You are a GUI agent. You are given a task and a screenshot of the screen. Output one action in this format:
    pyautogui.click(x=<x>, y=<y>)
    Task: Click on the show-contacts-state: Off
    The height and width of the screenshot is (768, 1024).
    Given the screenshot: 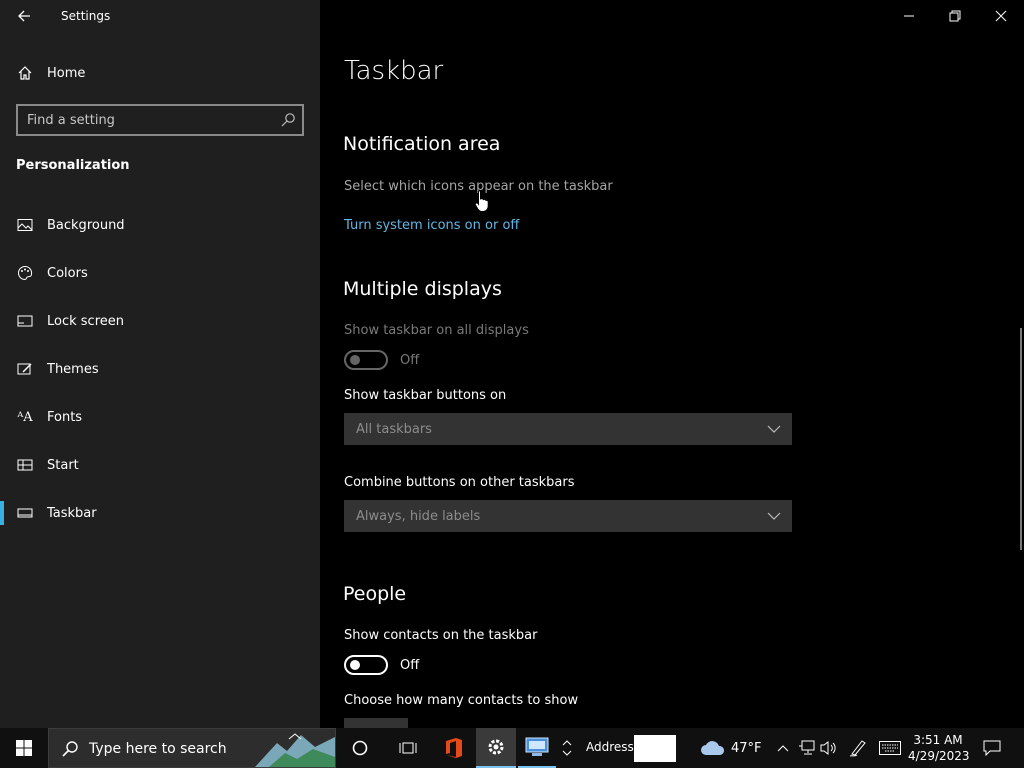 What is the action you would take?
    pyautogui.click(x=410, y=665)
    